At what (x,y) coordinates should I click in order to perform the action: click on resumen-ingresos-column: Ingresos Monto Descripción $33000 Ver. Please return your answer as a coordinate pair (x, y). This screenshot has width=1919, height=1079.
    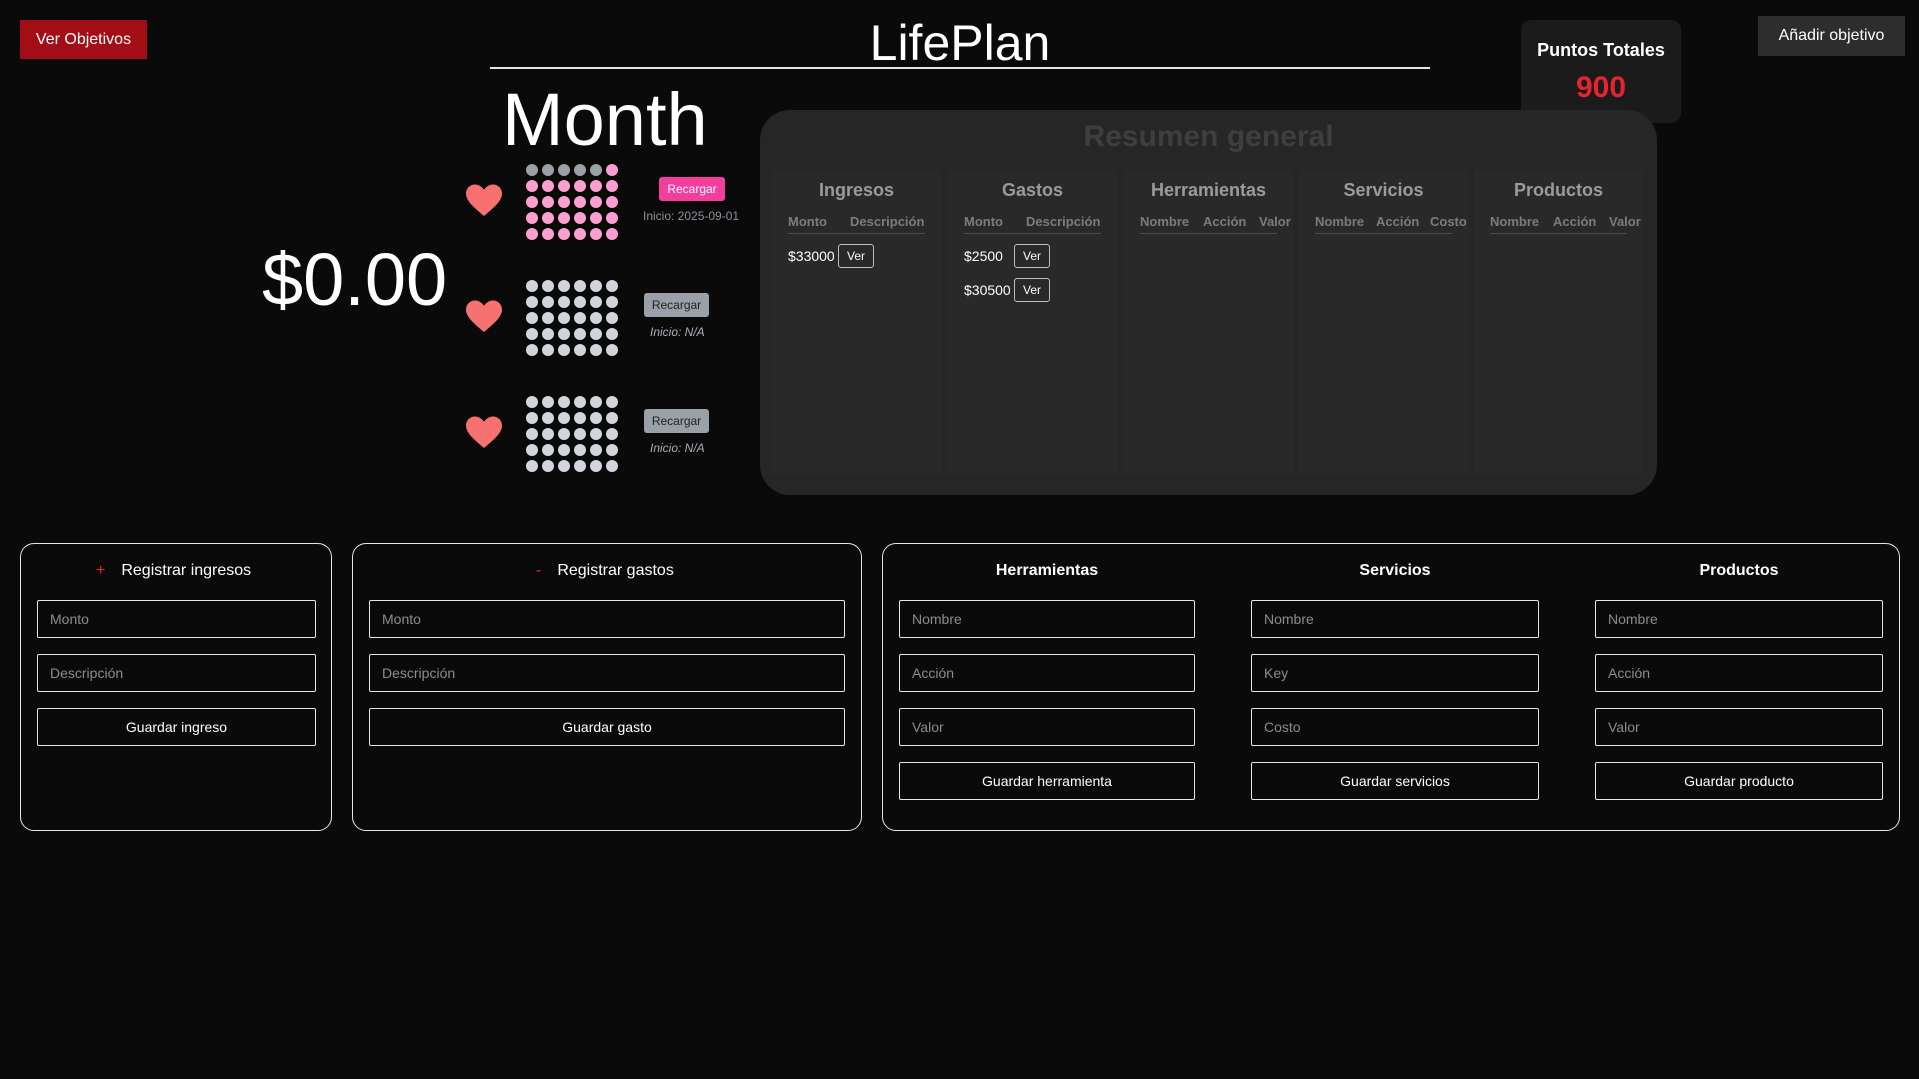
    Looking at the image, I should click on (856, 322).